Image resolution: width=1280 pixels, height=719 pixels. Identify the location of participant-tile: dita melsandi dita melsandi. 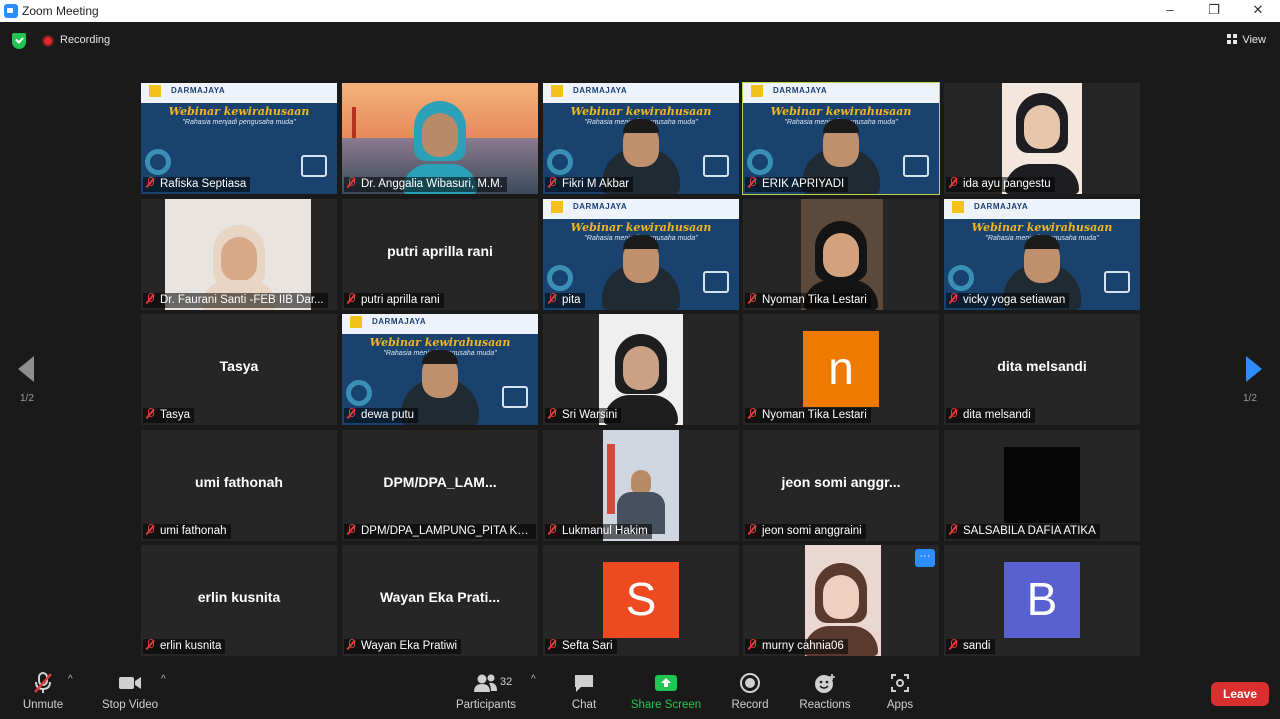
(1042, 369).